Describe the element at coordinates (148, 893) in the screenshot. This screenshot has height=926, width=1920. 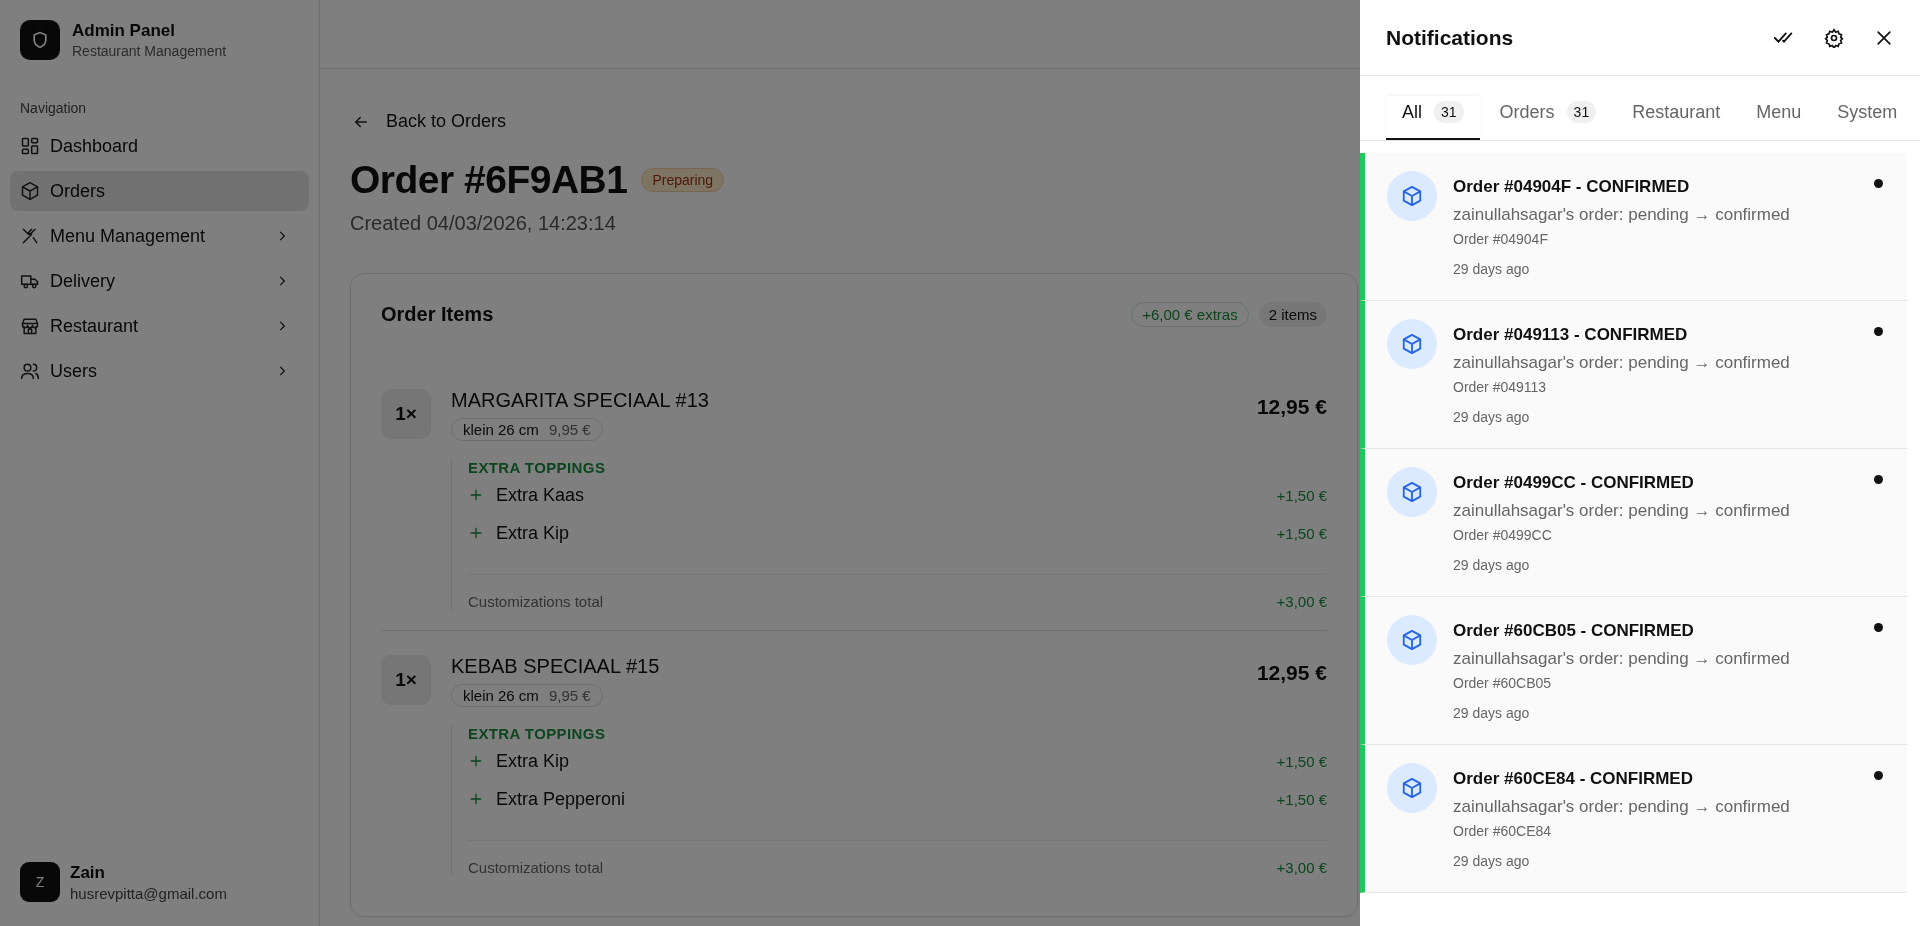
I see `user-email: husrevpitta@gmail.com` at that location.